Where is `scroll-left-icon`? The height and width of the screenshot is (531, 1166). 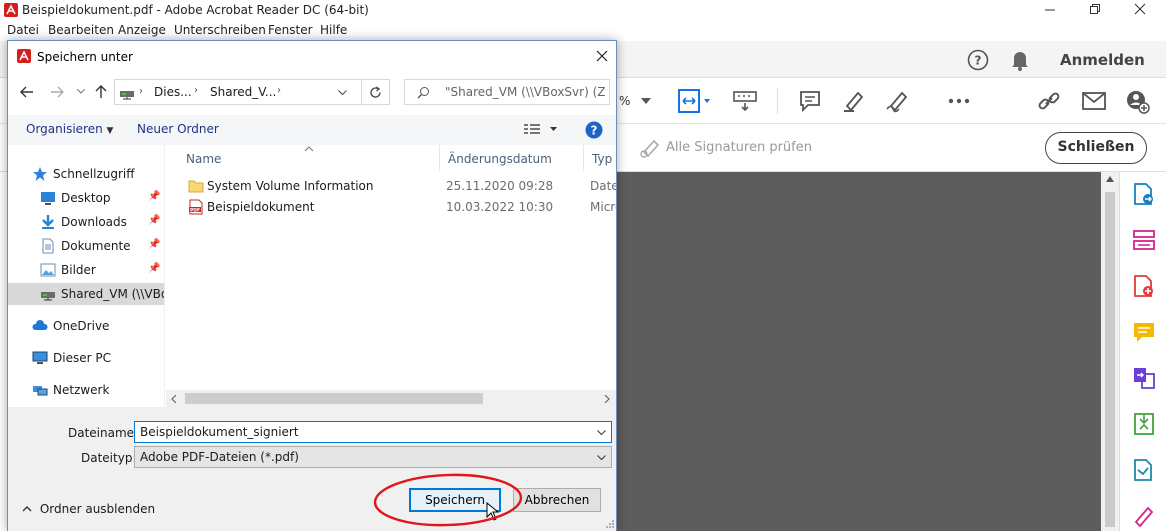 scroll-left-icon is located at coordinates (174, 399).